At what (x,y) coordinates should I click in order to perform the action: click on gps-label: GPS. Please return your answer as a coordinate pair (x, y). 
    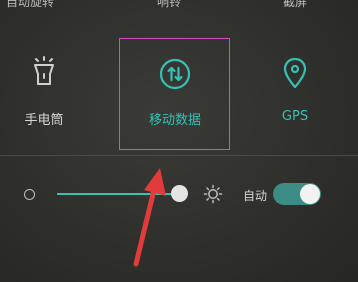
    Looking at the image, I should click on (295, 116).